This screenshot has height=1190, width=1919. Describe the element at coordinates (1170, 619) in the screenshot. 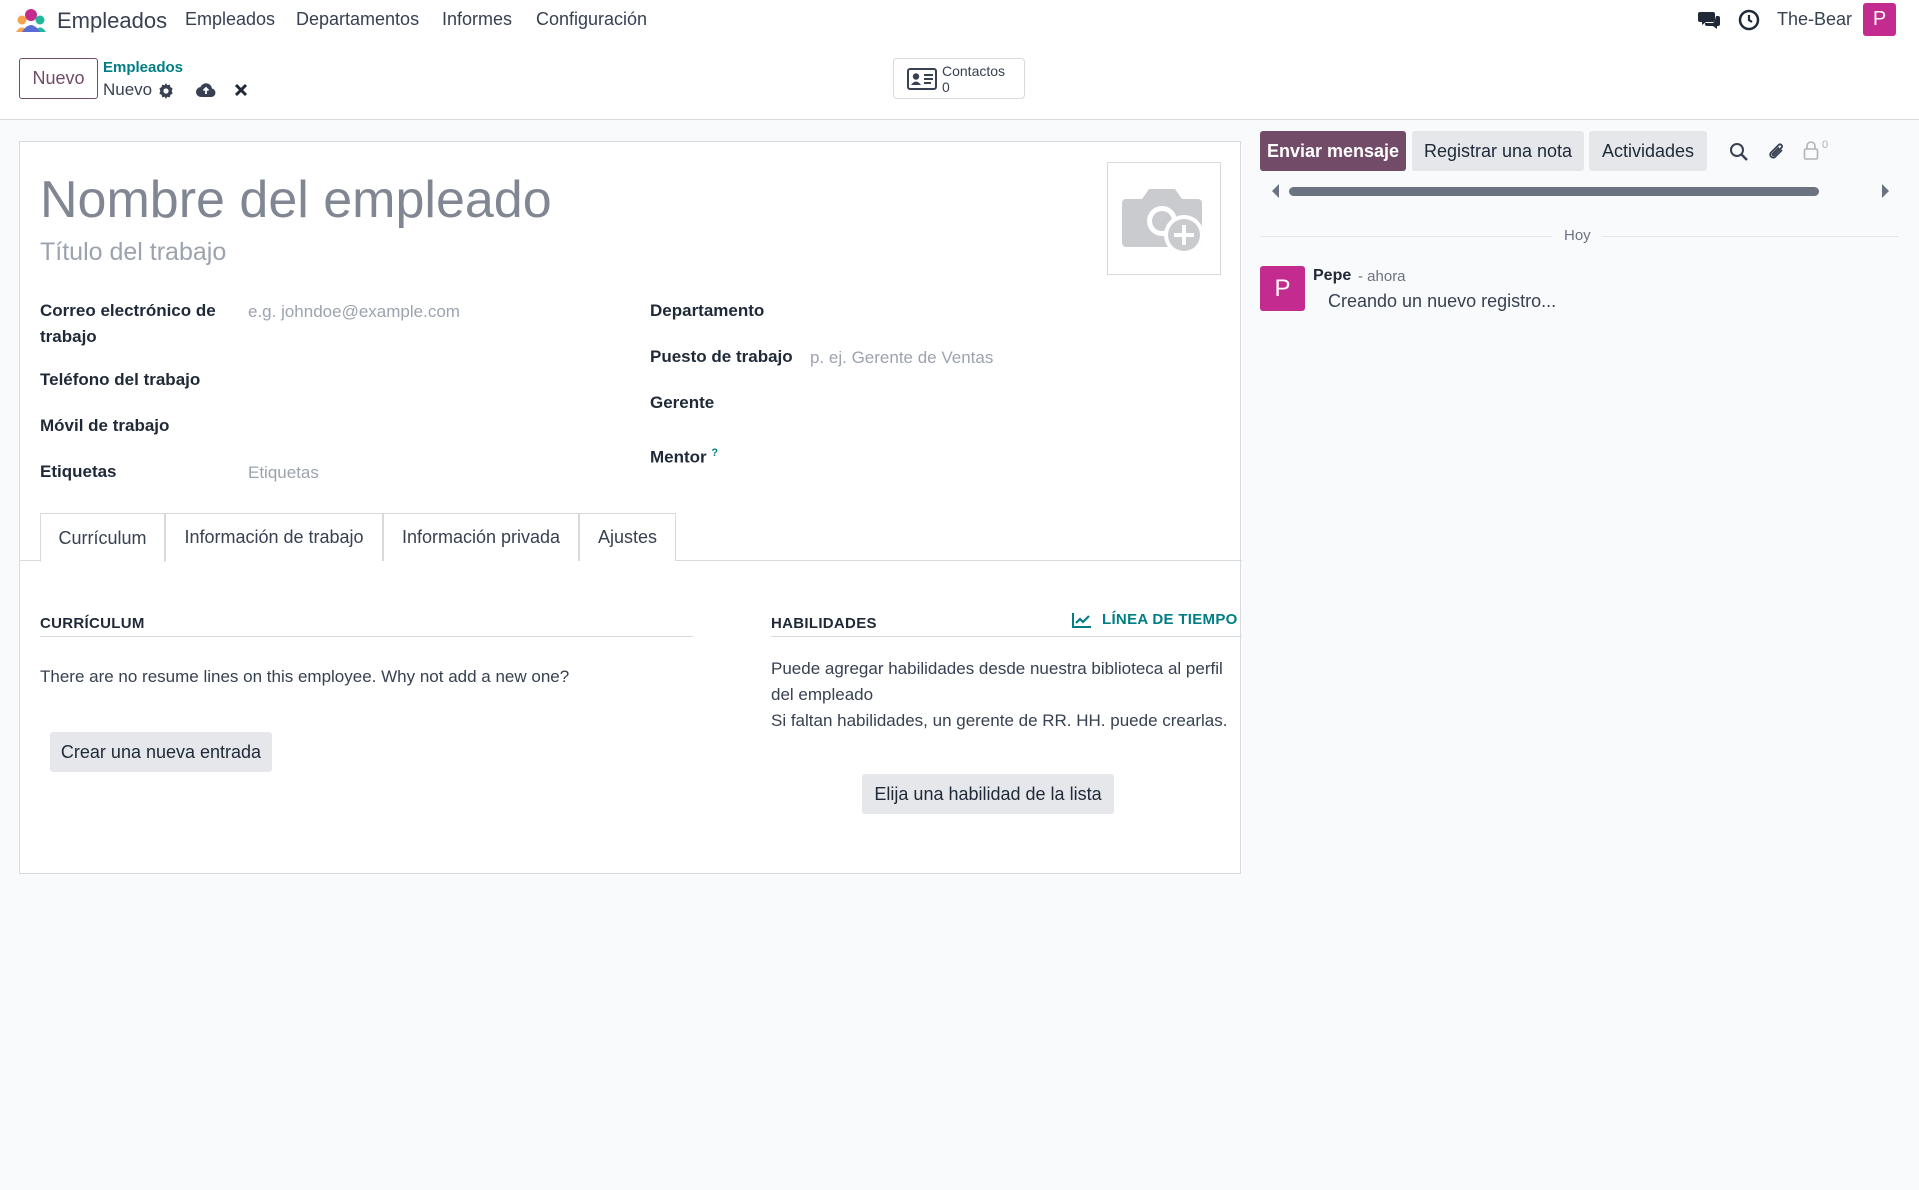

I see `timeline-link-label: LÍNEA DE TIEMPO` at that location.